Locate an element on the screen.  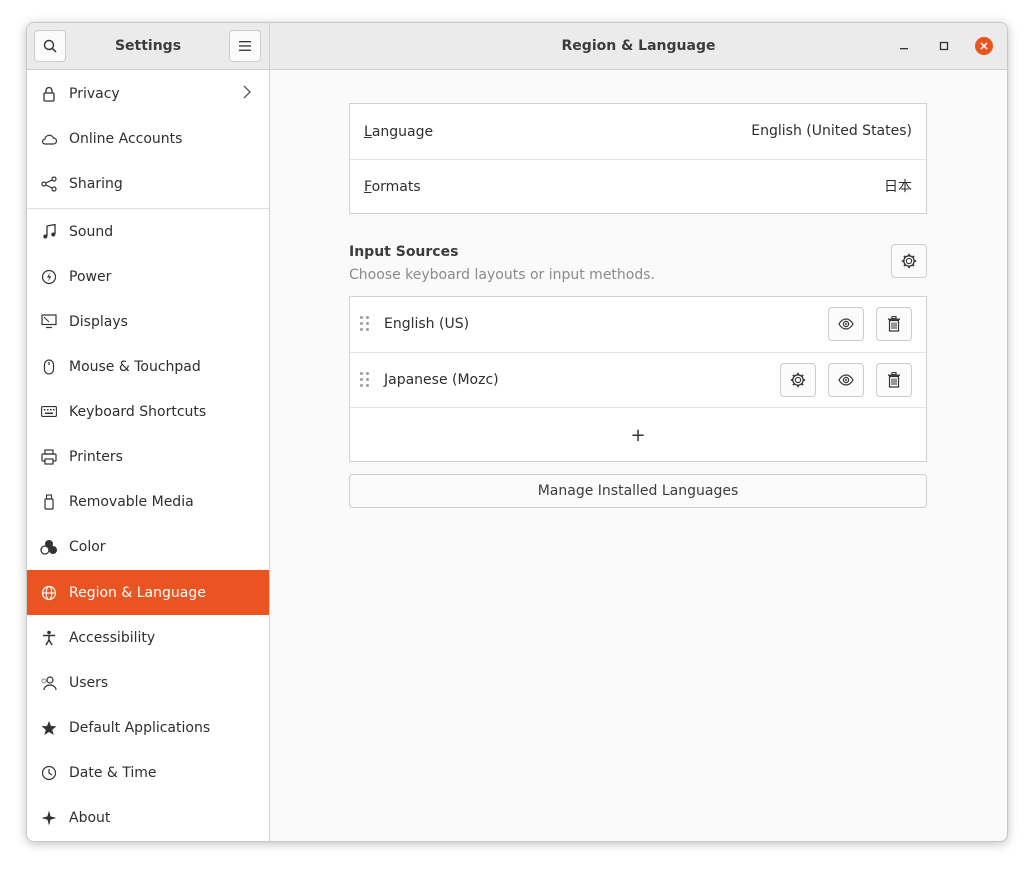
formats-value: 日本 is located at coordinates (898, 187).